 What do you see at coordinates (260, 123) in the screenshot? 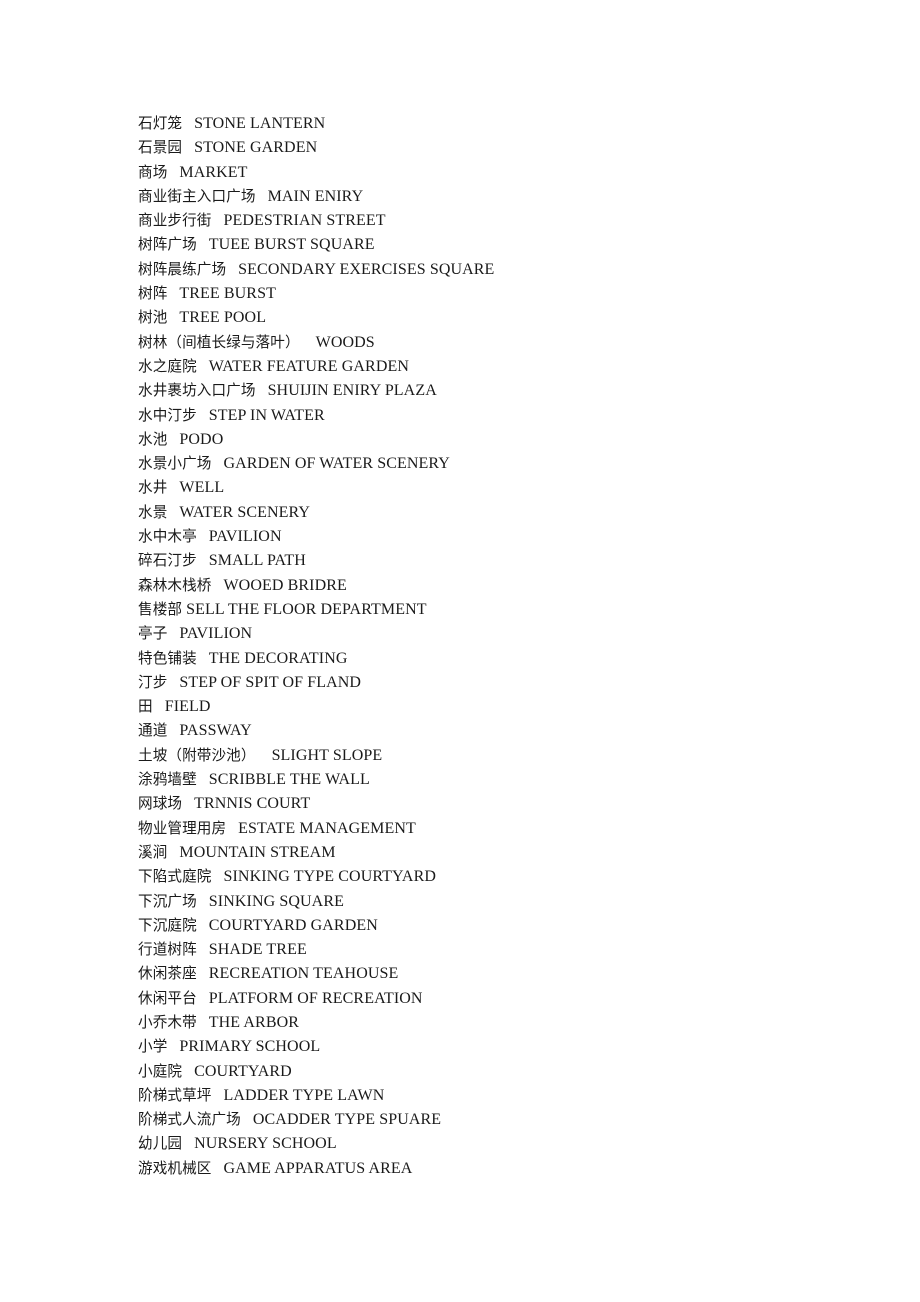
I see `term-english: STONE LANTERN` at bounding box center [260, 123].